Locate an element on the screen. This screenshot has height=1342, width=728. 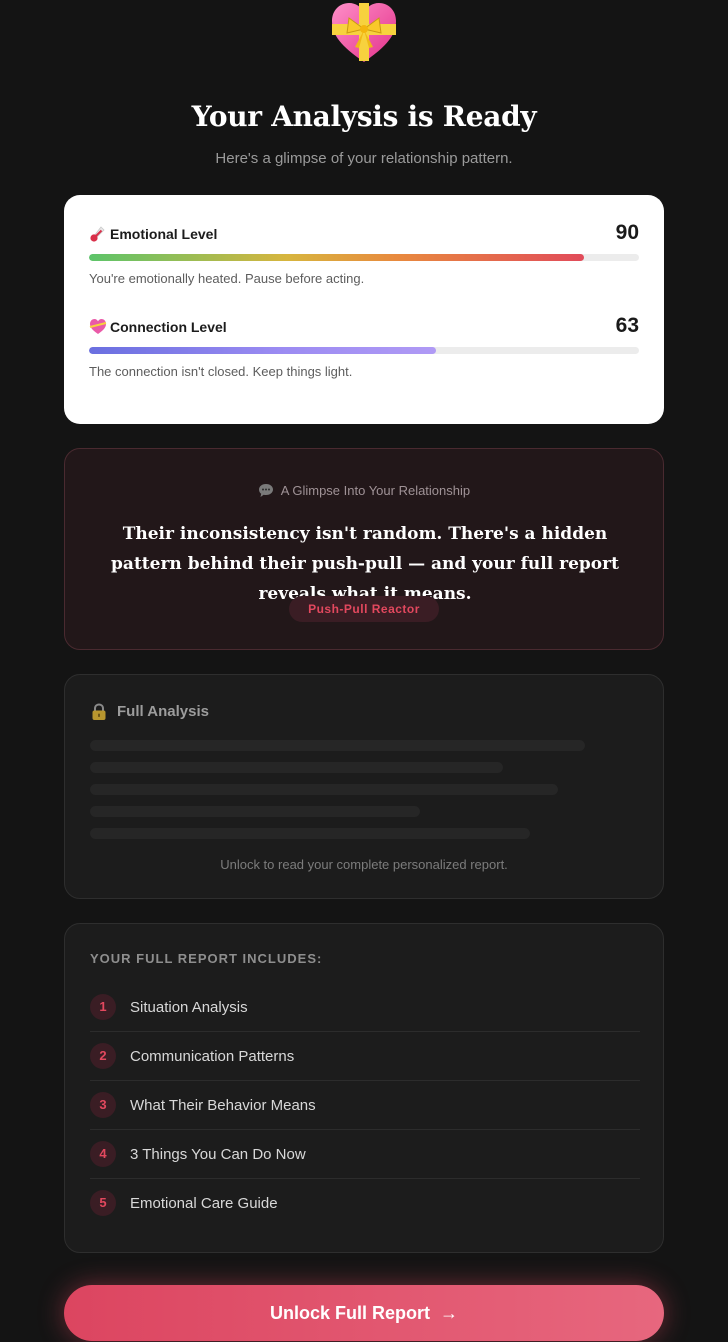
list-item-label: Communication Patterns is located at coordinates (212, 1056).